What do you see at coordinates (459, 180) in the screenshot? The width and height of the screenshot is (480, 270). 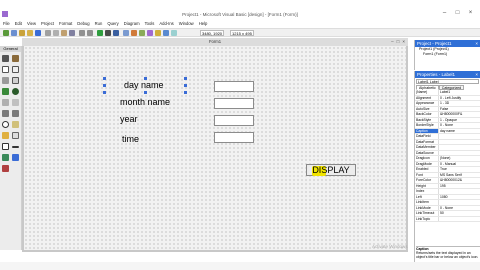 I see `property-value: &H80000012&` at bounding box center [459, 180].